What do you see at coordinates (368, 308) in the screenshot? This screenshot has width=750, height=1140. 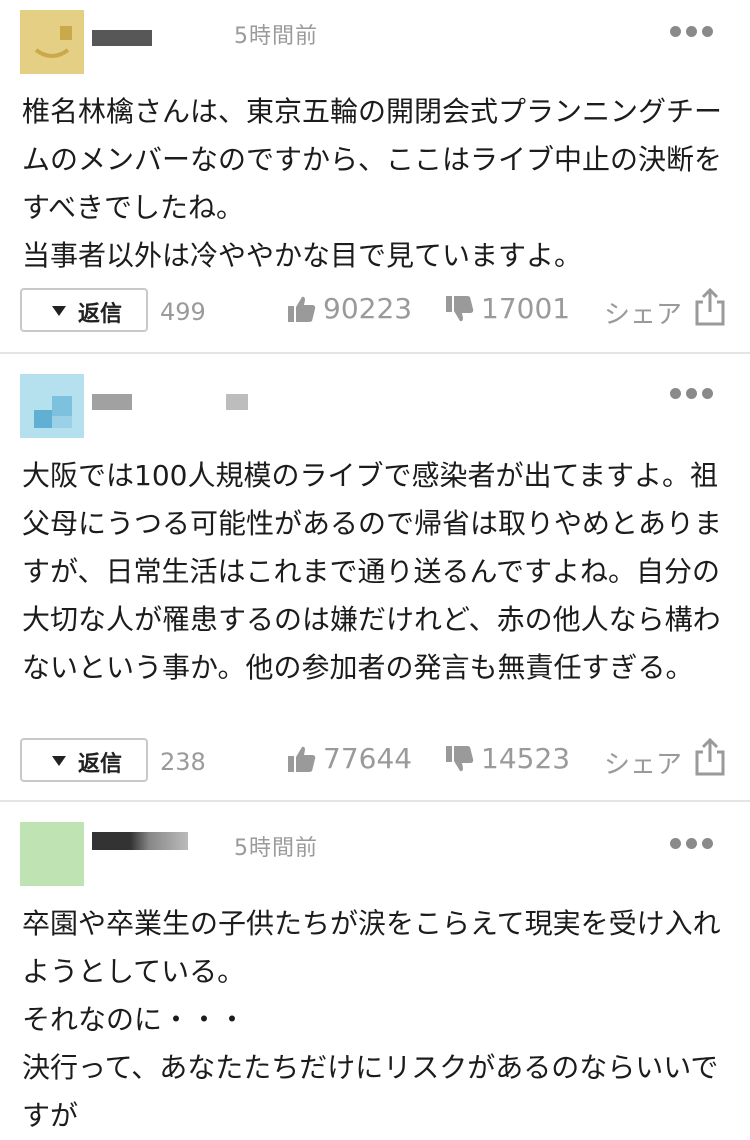 I see `like-count: 90223` at bounding box center [368, 308].